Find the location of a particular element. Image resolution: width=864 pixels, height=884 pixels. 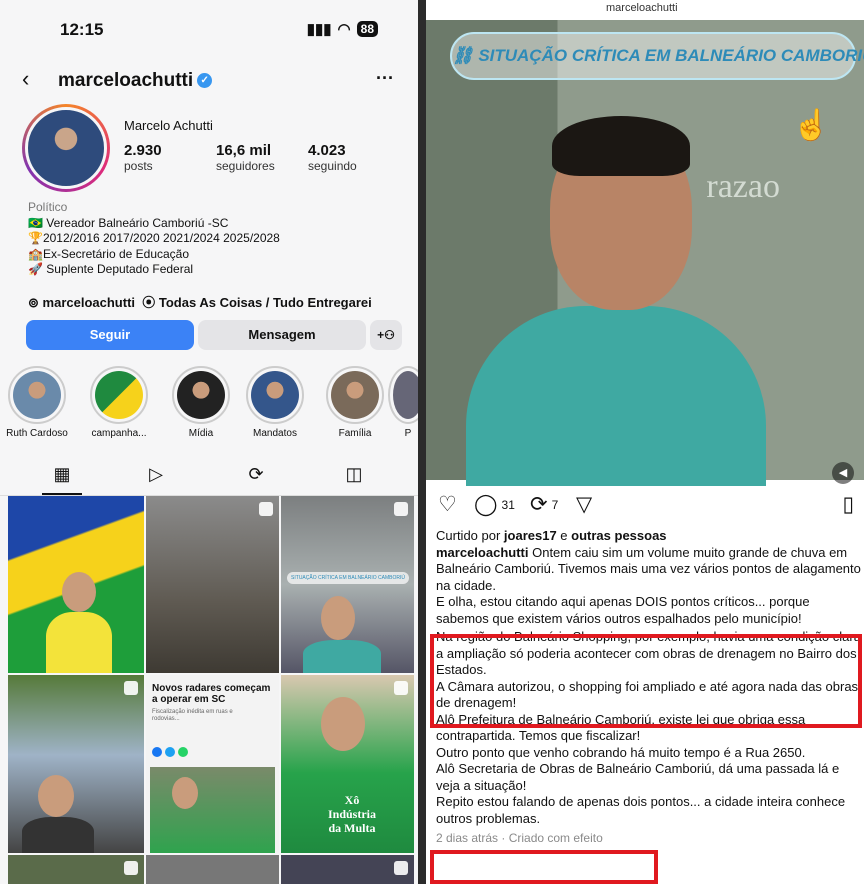

music-link: Todas As Coisas / Tudo Entregarei is located at coordinates (265, 302).